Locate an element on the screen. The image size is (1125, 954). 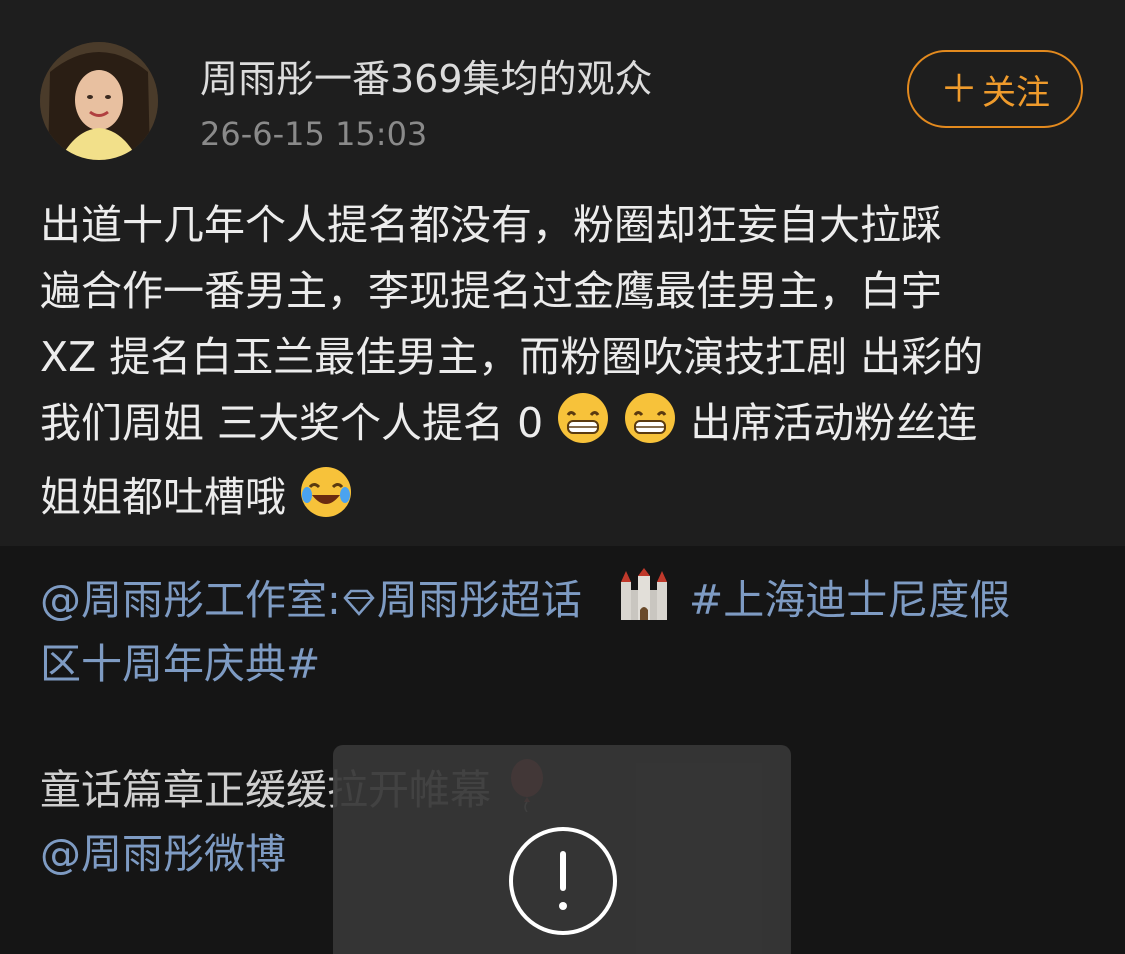
mention-weibo-link: @周雨彤微博 is located at coordinates (163, 854).